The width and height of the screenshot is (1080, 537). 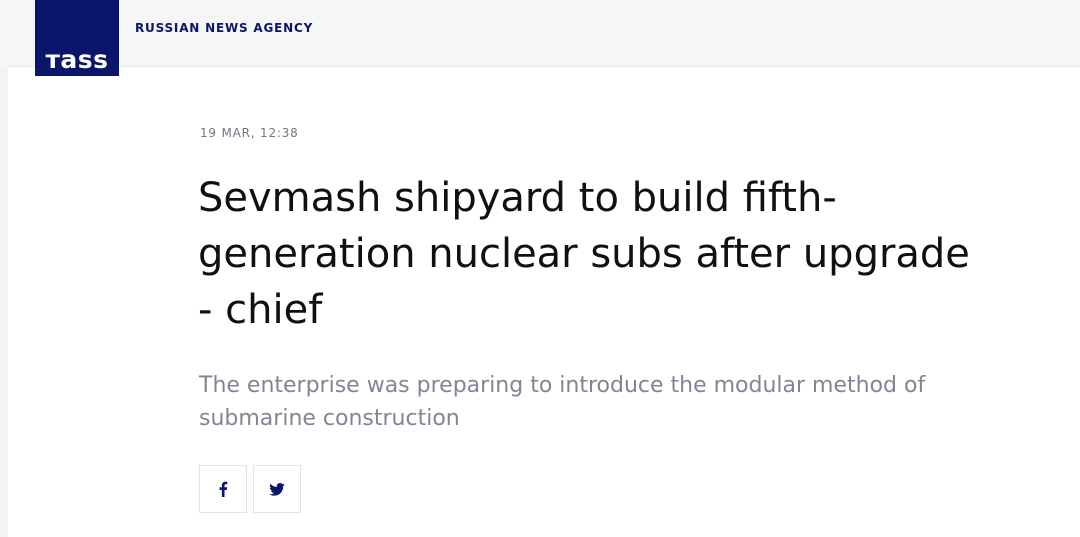 What do you see at coordinates (77, 38) in the screenshot?
I see `tass-logo: тass` at bounding box center [77, 38].